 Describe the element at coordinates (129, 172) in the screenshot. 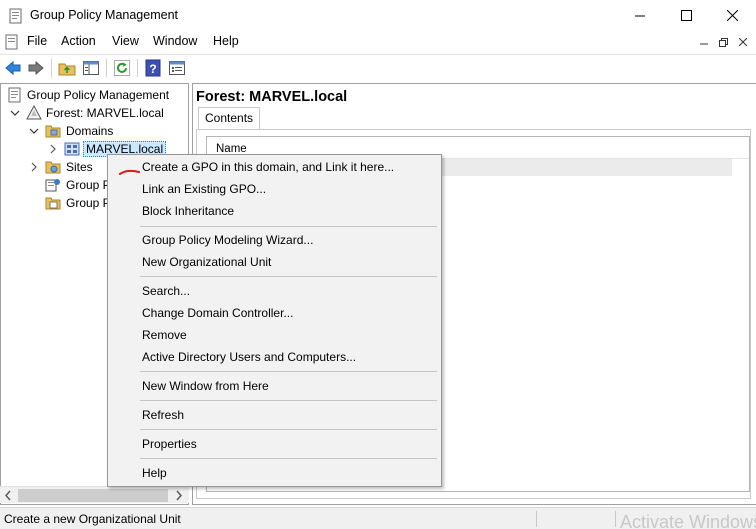

I see `red-annotation-mark` at that location.